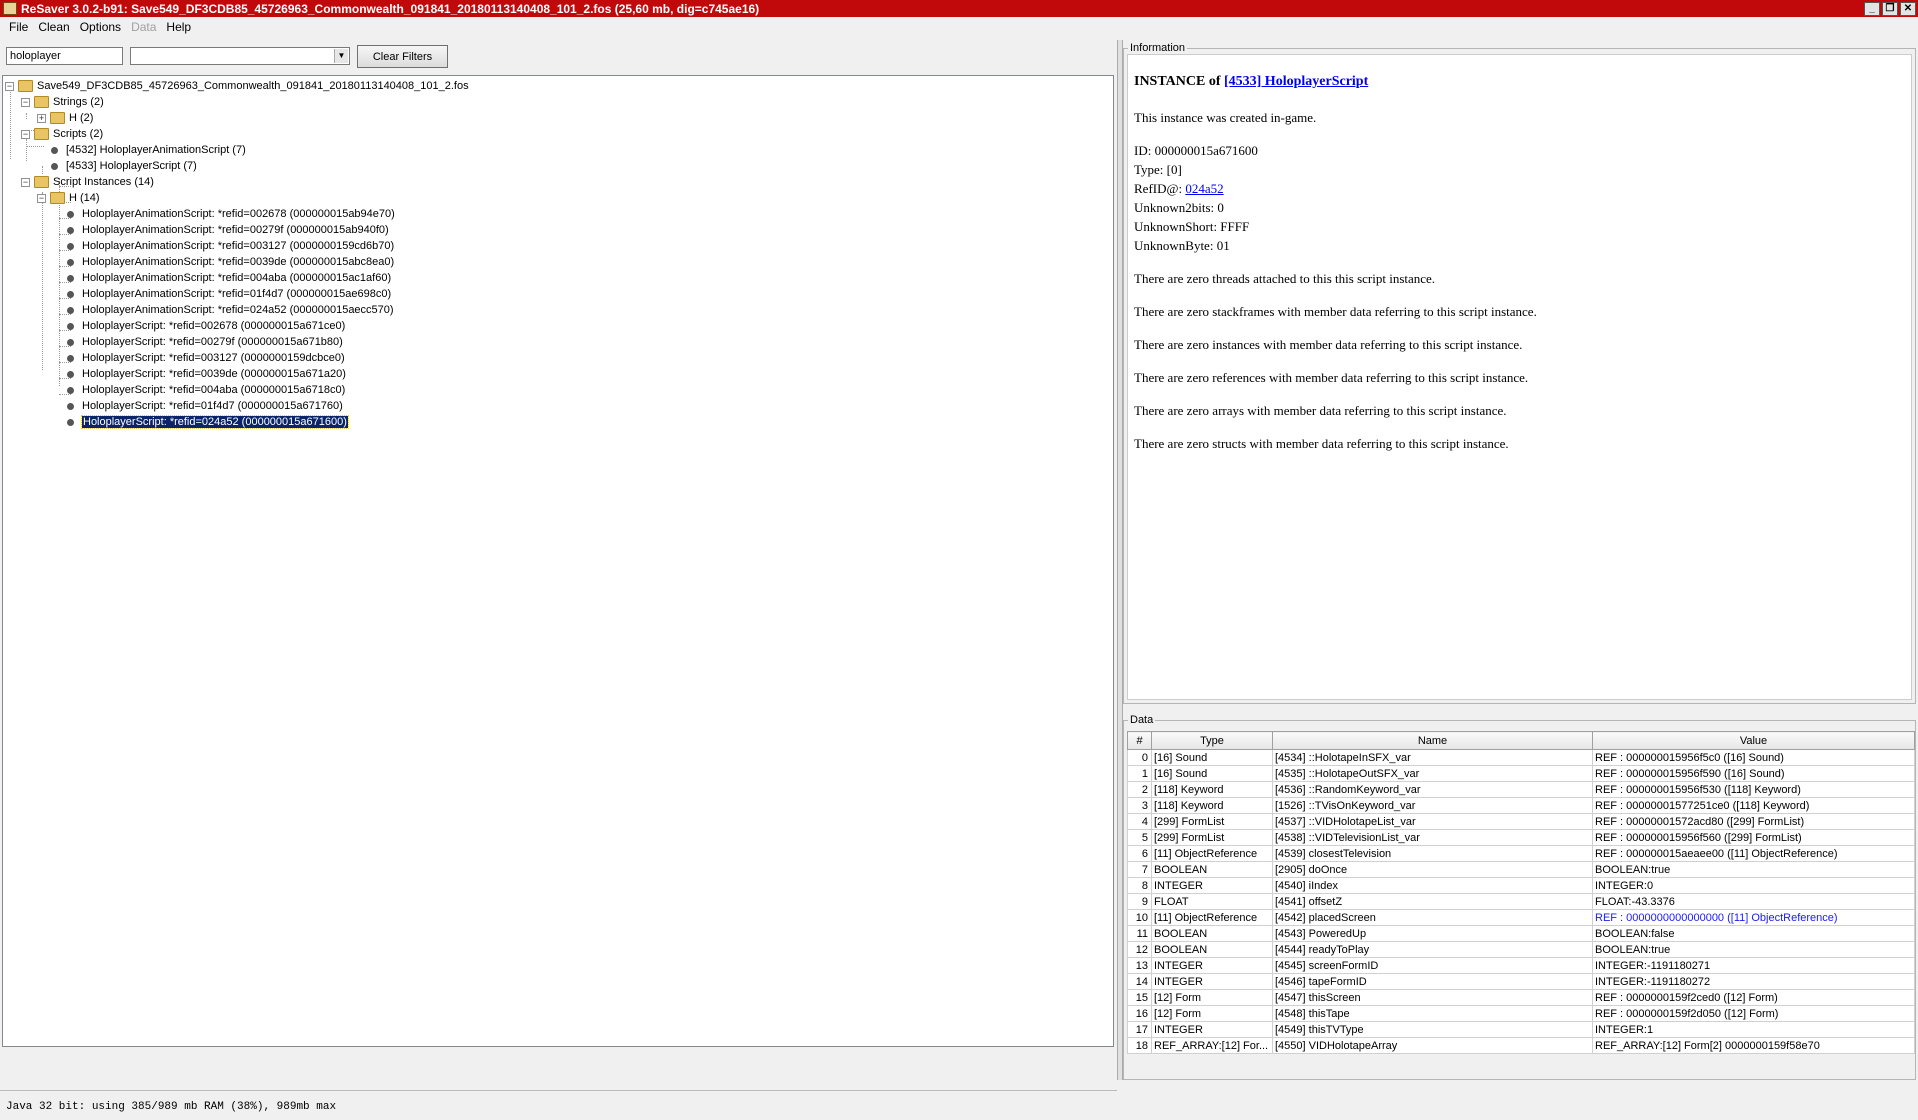  Describe the element at coordinates (1521, 1029) in the screenshot. I see `table-row: 17 INTEGER [4549] thisTVType INTEGER:1` at that location.